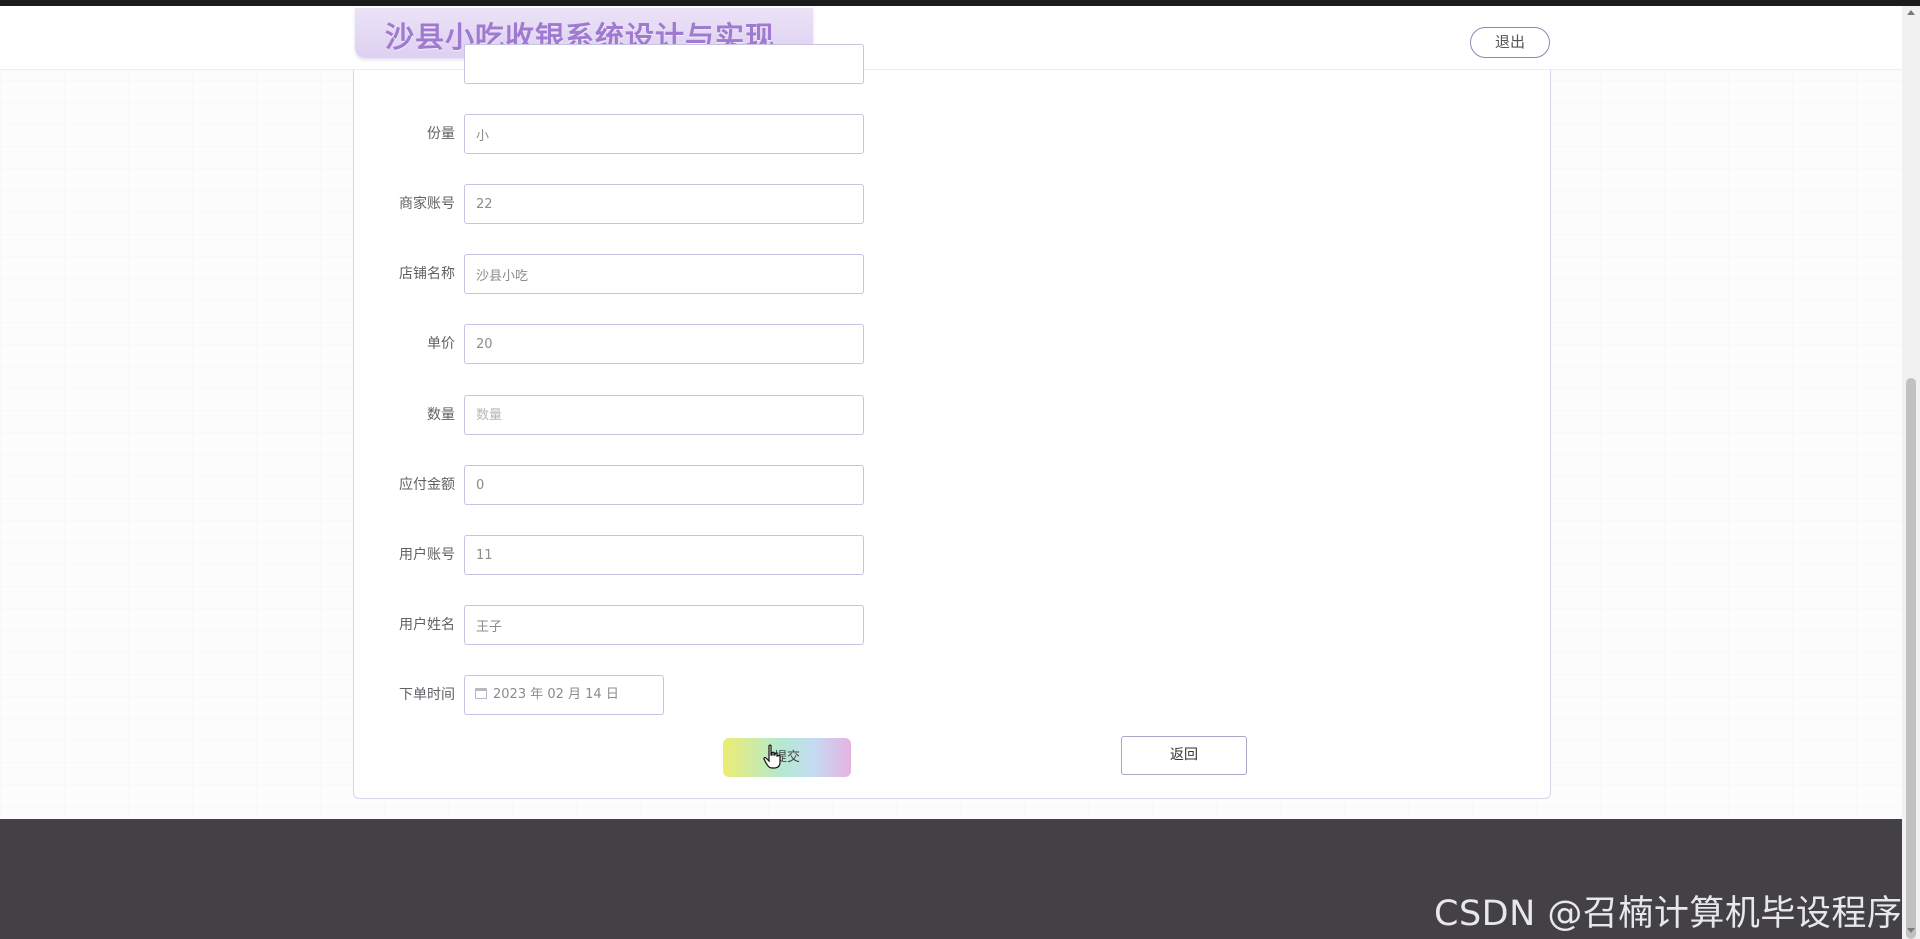 This screenshot has width=1920, height=939. What do you see at coordinates (1510, 42) in the screenshot?
I see `logout-button: 退出` at bounding box center [1510, 42].